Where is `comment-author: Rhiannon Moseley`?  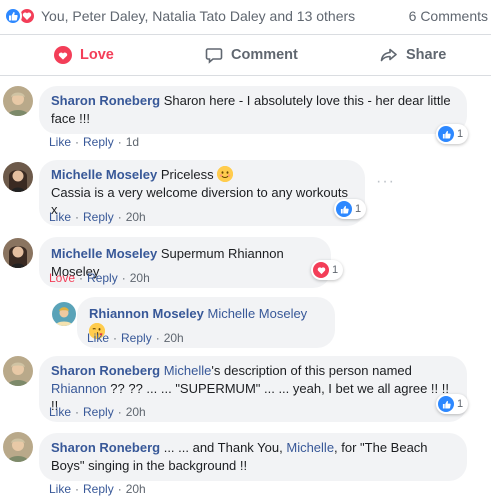
comment-author: Rhiannon Moseley is located at coordinates (146, 313).